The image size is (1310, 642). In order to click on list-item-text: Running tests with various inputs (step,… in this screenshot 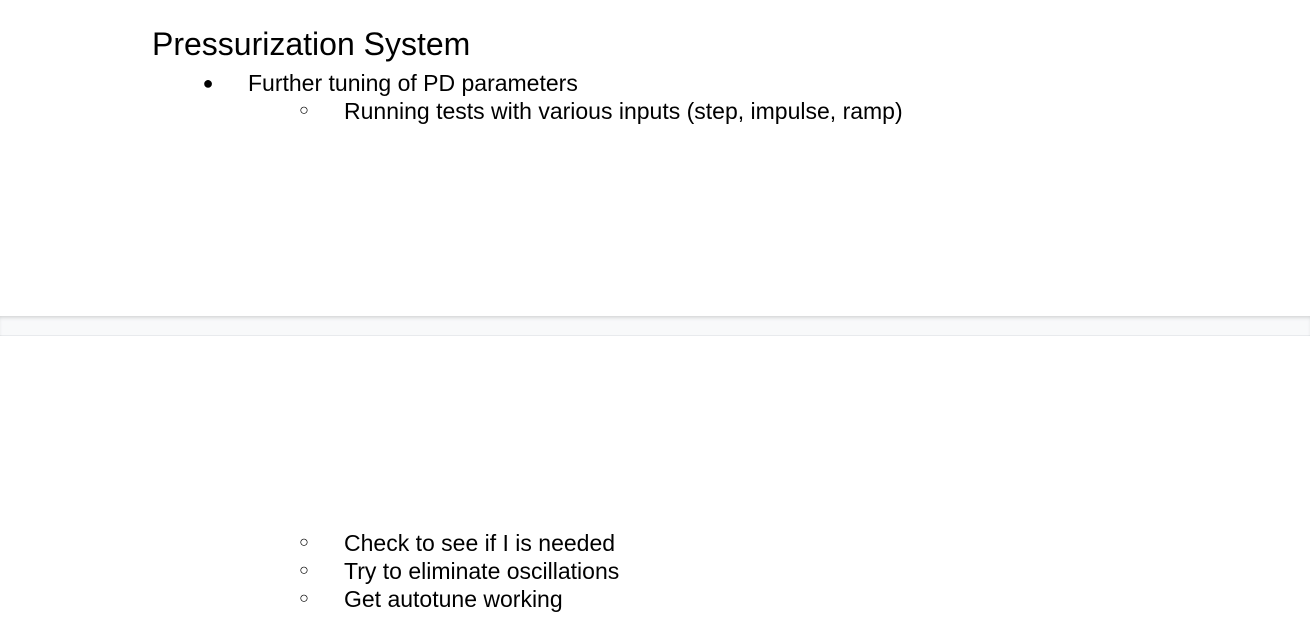, I will do `click(623, 111)`.